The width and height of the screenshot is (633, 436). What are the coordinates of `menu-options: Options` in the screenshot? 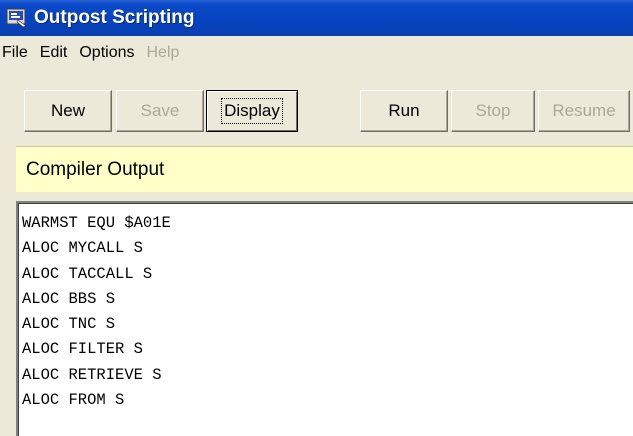 It's located at (106, 53).